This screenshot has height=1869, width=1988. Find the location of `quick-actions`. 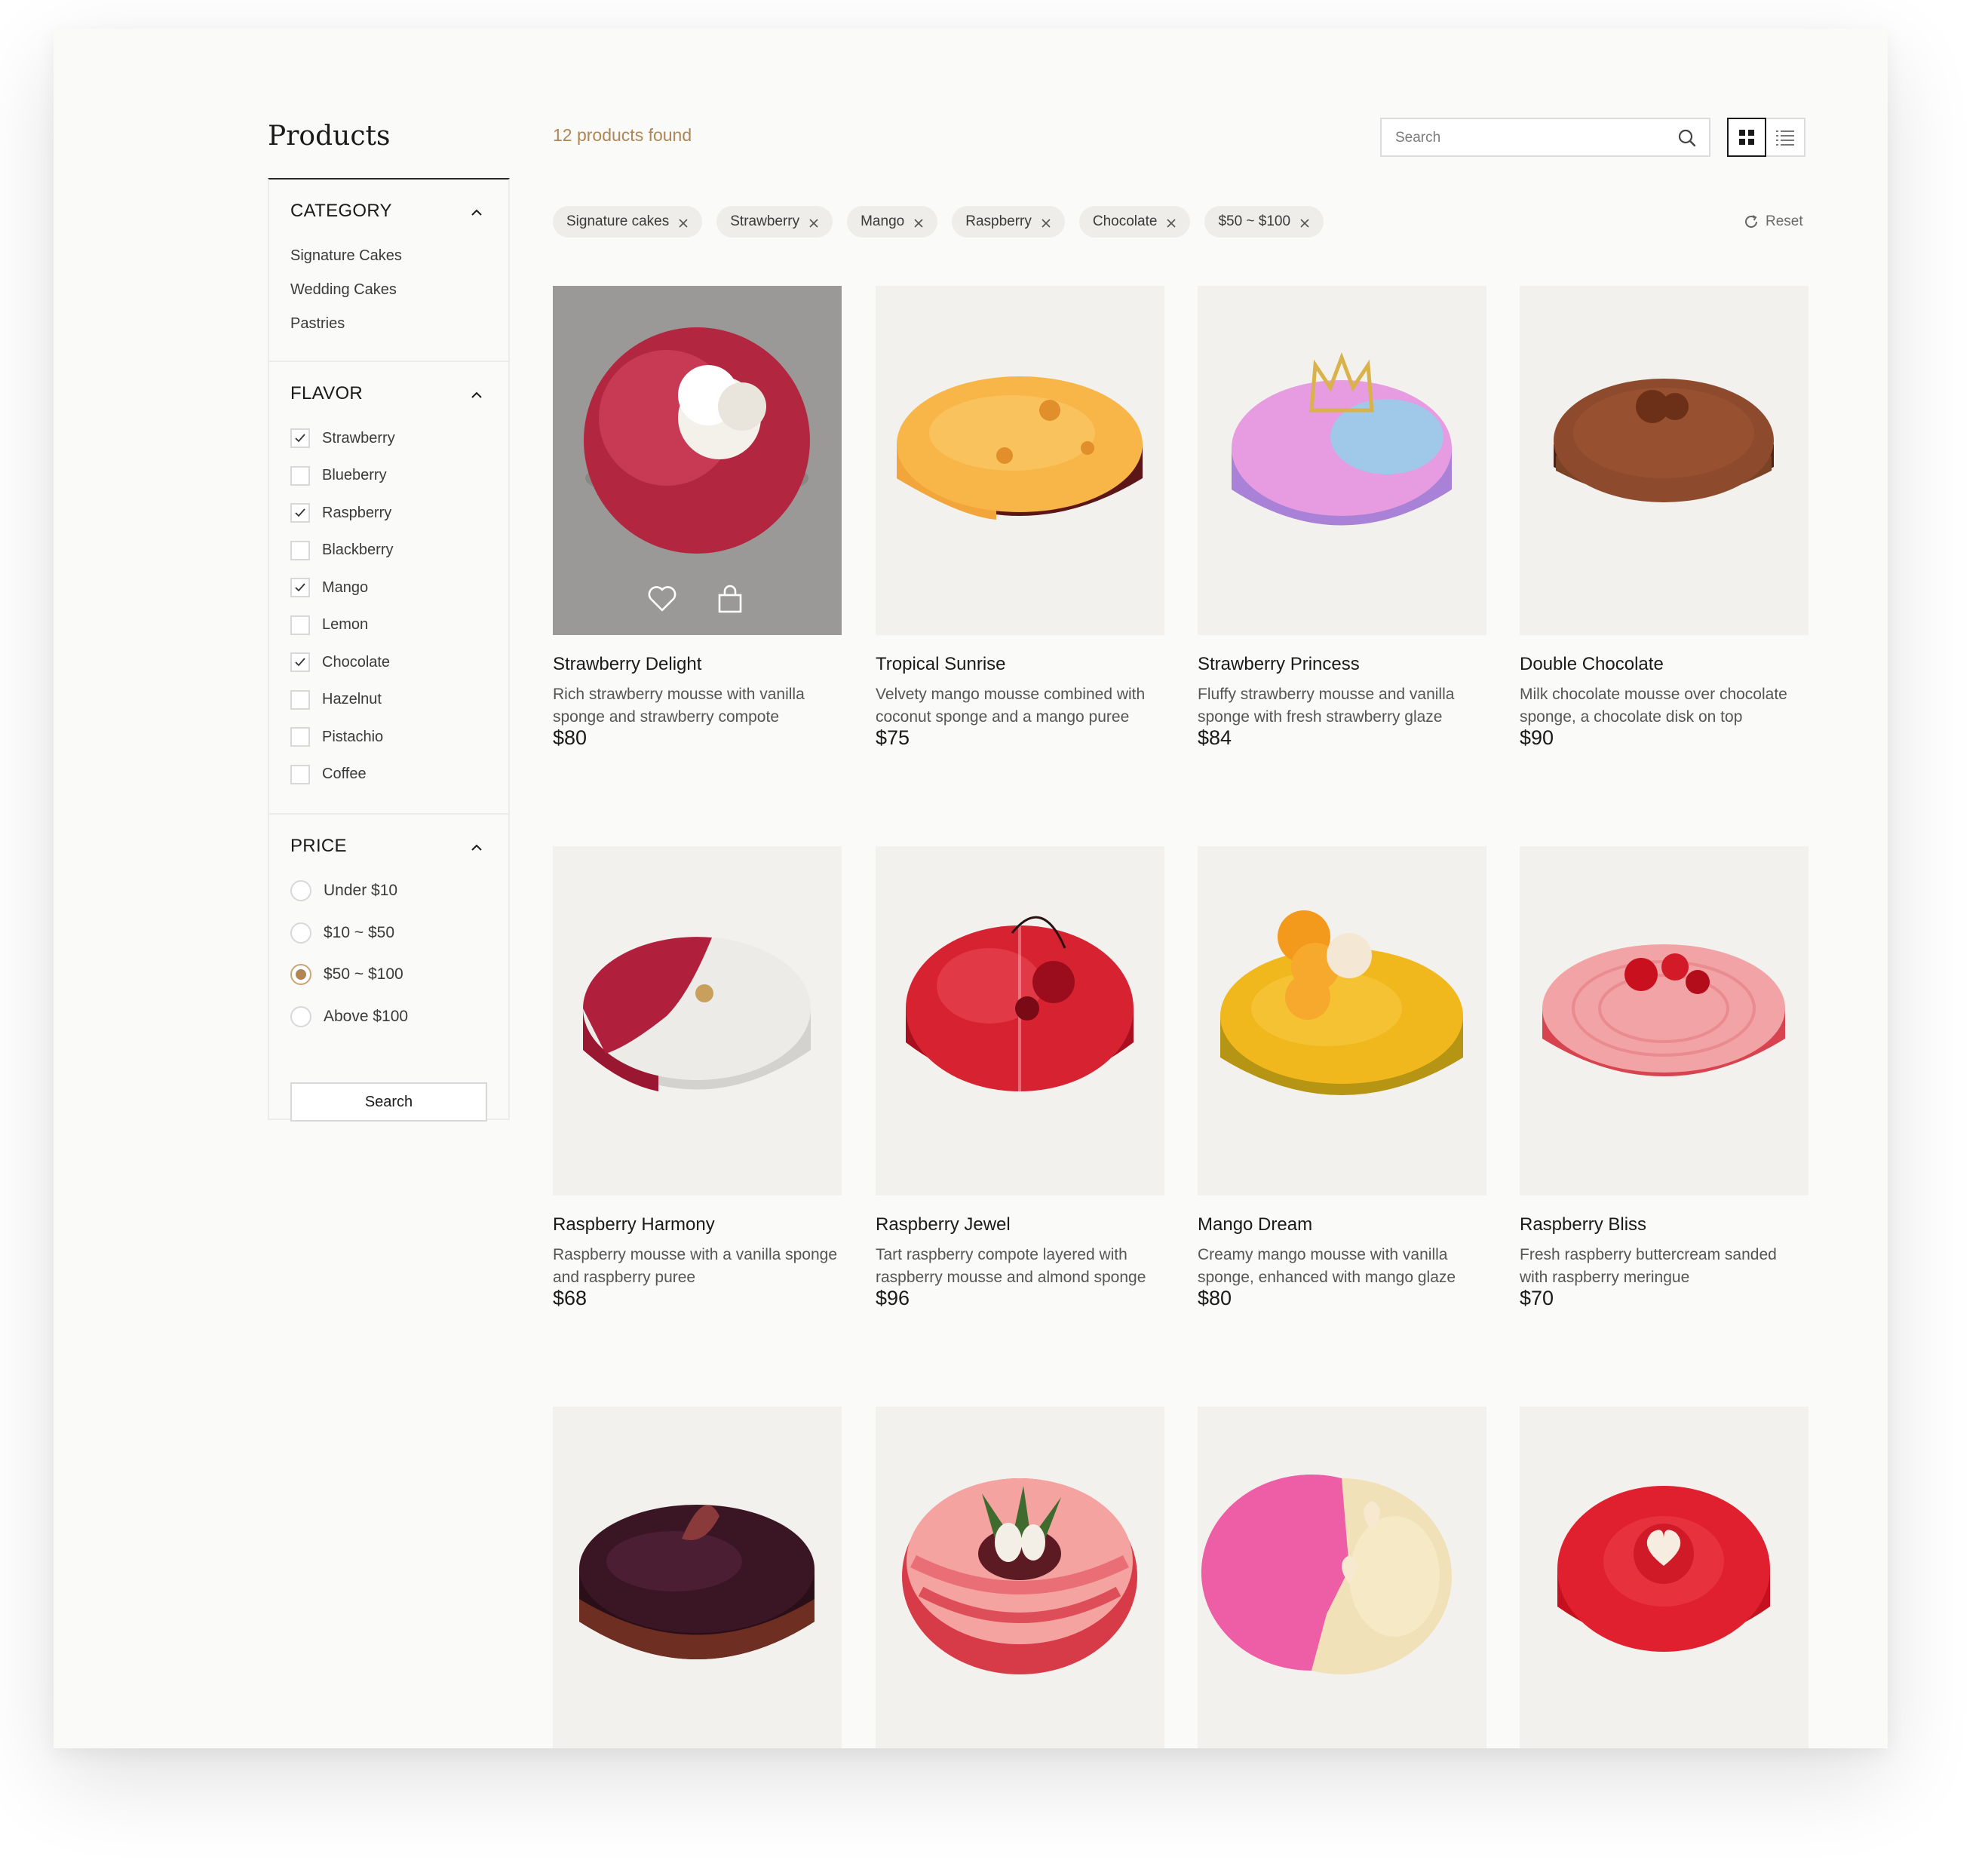

quick-actions is located at coordinates (697, 600).